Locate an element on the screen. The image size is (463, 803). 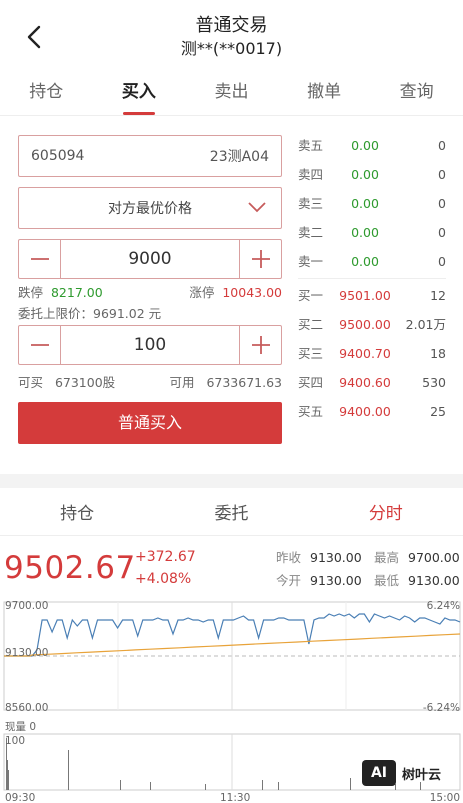
quantity-stepper: 100 is located at coordinates (150, 345).